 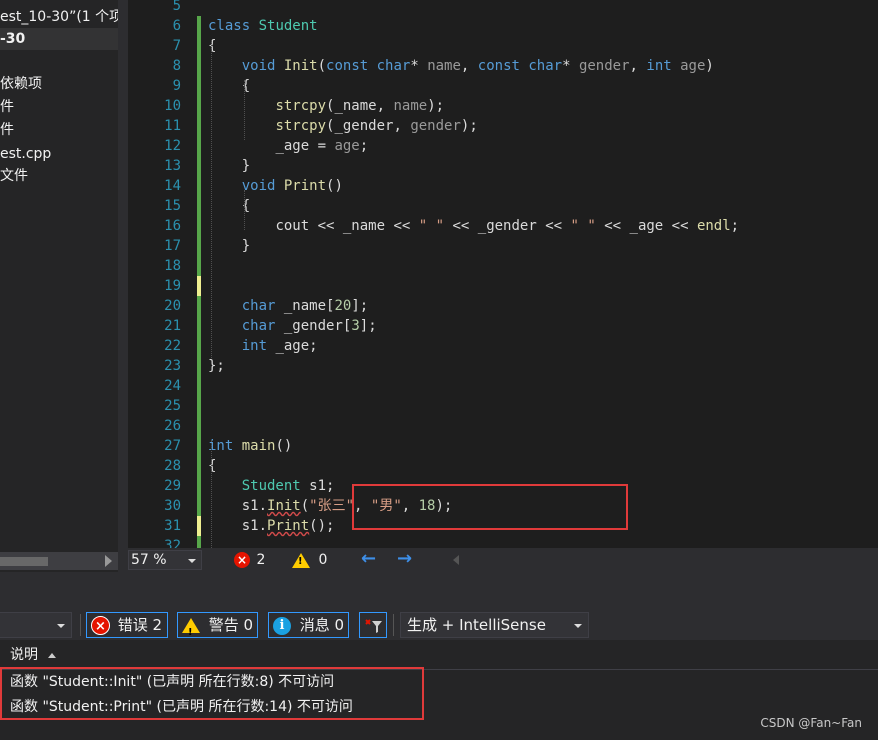 What do you see at coordinates (24, 655) in the screenshot?
I see `column-description: 说明` at bounding box center [24, 655].